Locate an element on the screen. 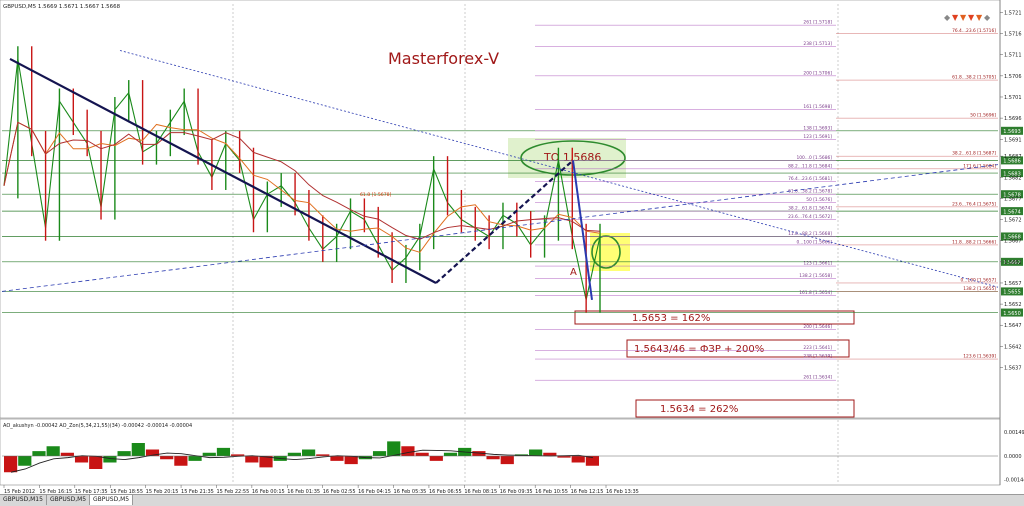 The height and width of the screenshot is (506, 1024). y-tick-label: 1.5667 is located at coordinates (1013, 242).